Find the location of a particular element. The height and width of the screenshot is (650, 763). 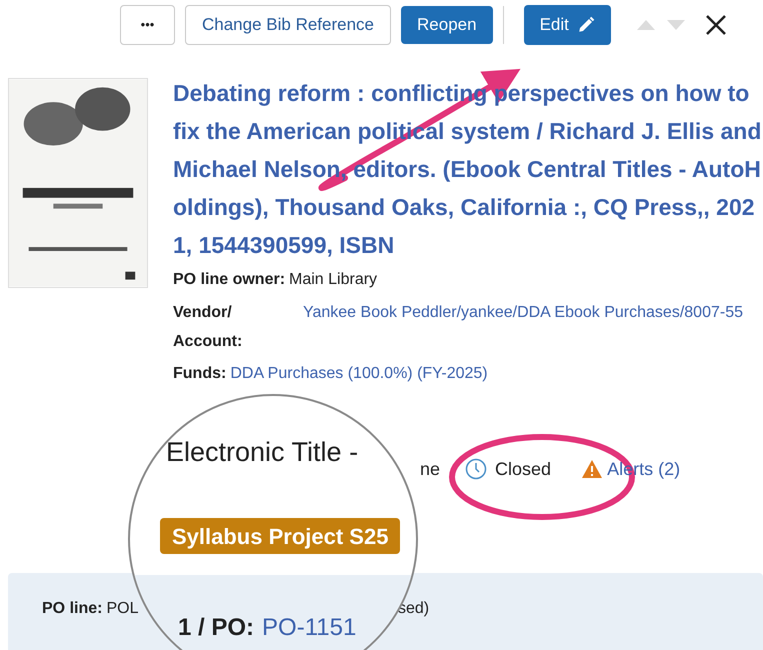

po-label: 1 / PO: is located at coordinates (216, 628).